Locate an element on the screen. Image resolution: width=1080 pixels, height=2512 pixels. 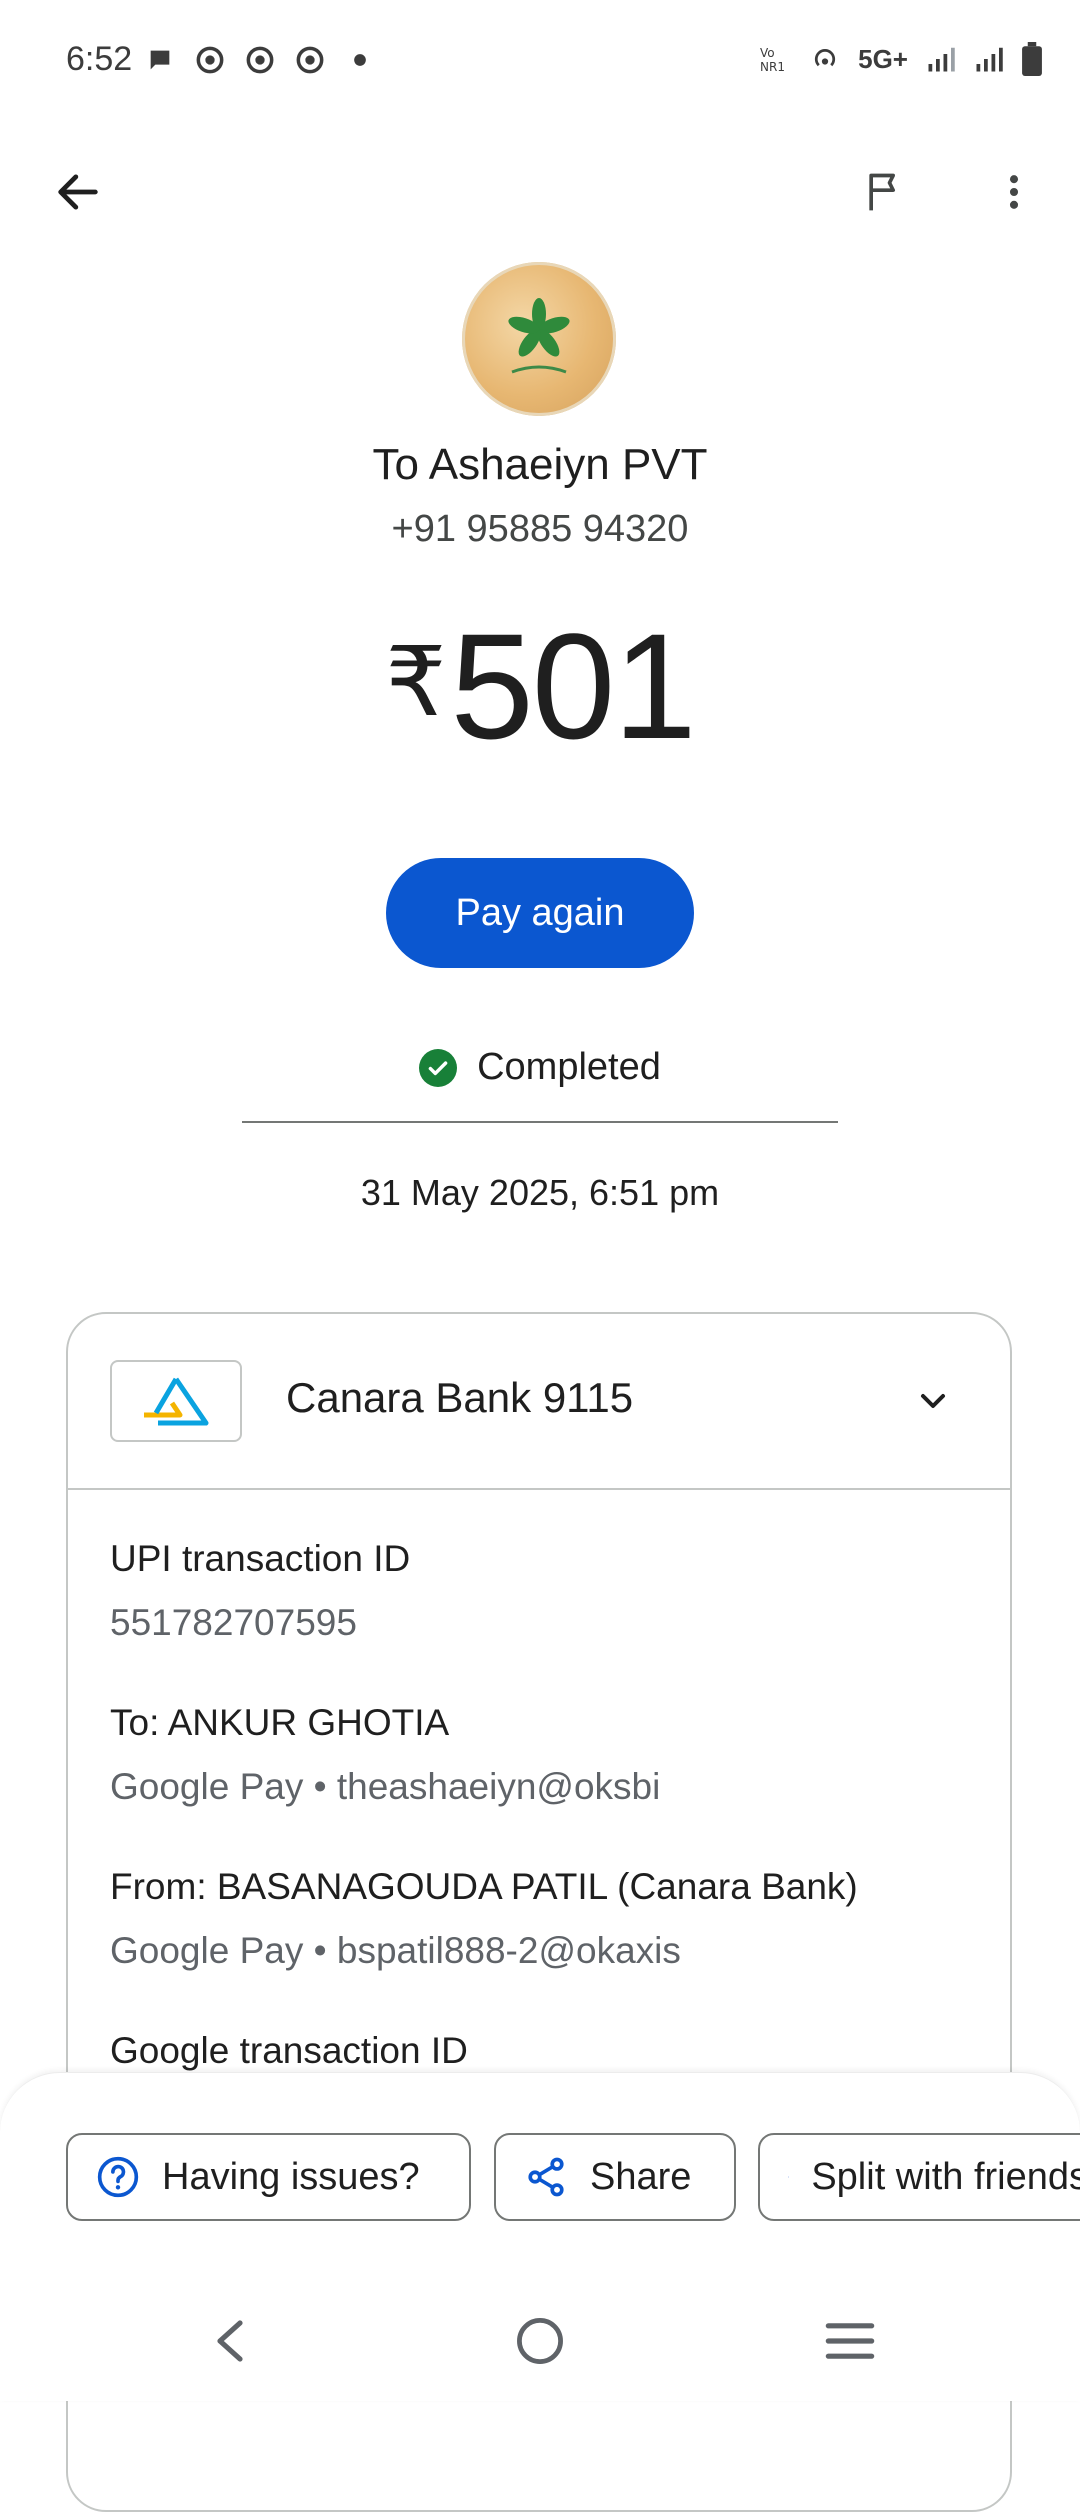
share-label: Share is located at coordinates (640, 2177).